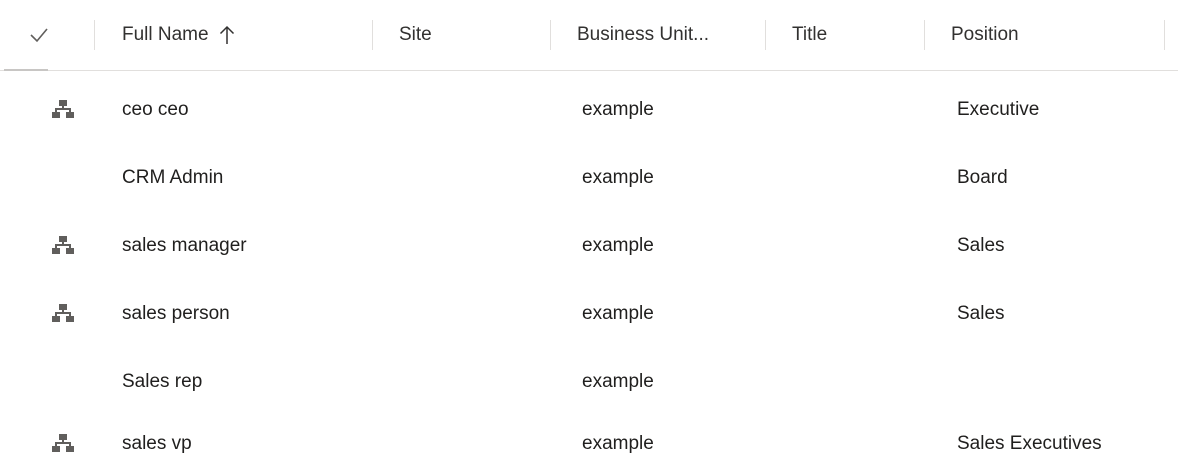  Describe the element at coordinates (165, 34) in the screenshot. I see `column-header-label: Full Name` at that location.